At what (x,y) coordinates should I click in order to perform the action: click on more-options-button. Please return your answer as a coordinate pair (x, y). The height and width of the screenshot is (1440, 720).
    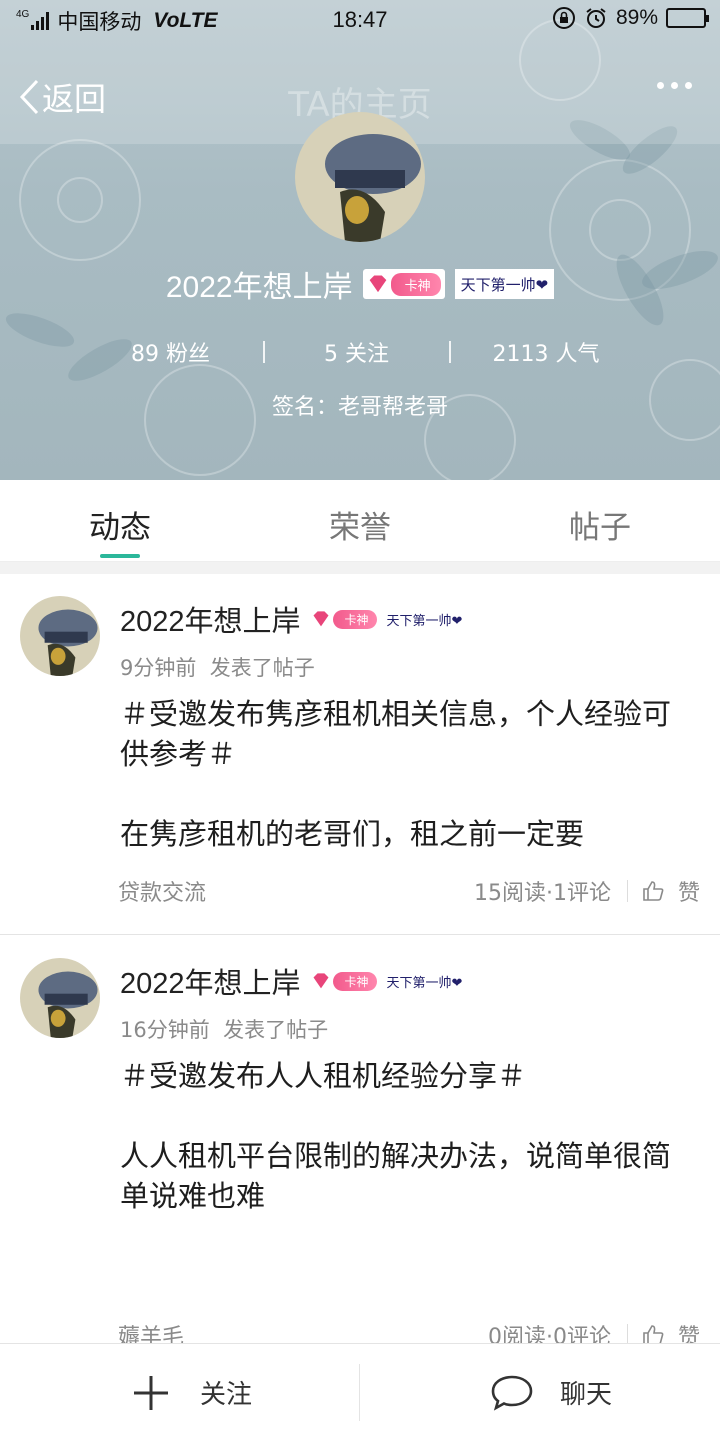
    Looking at the image, I should click on (674, 85).